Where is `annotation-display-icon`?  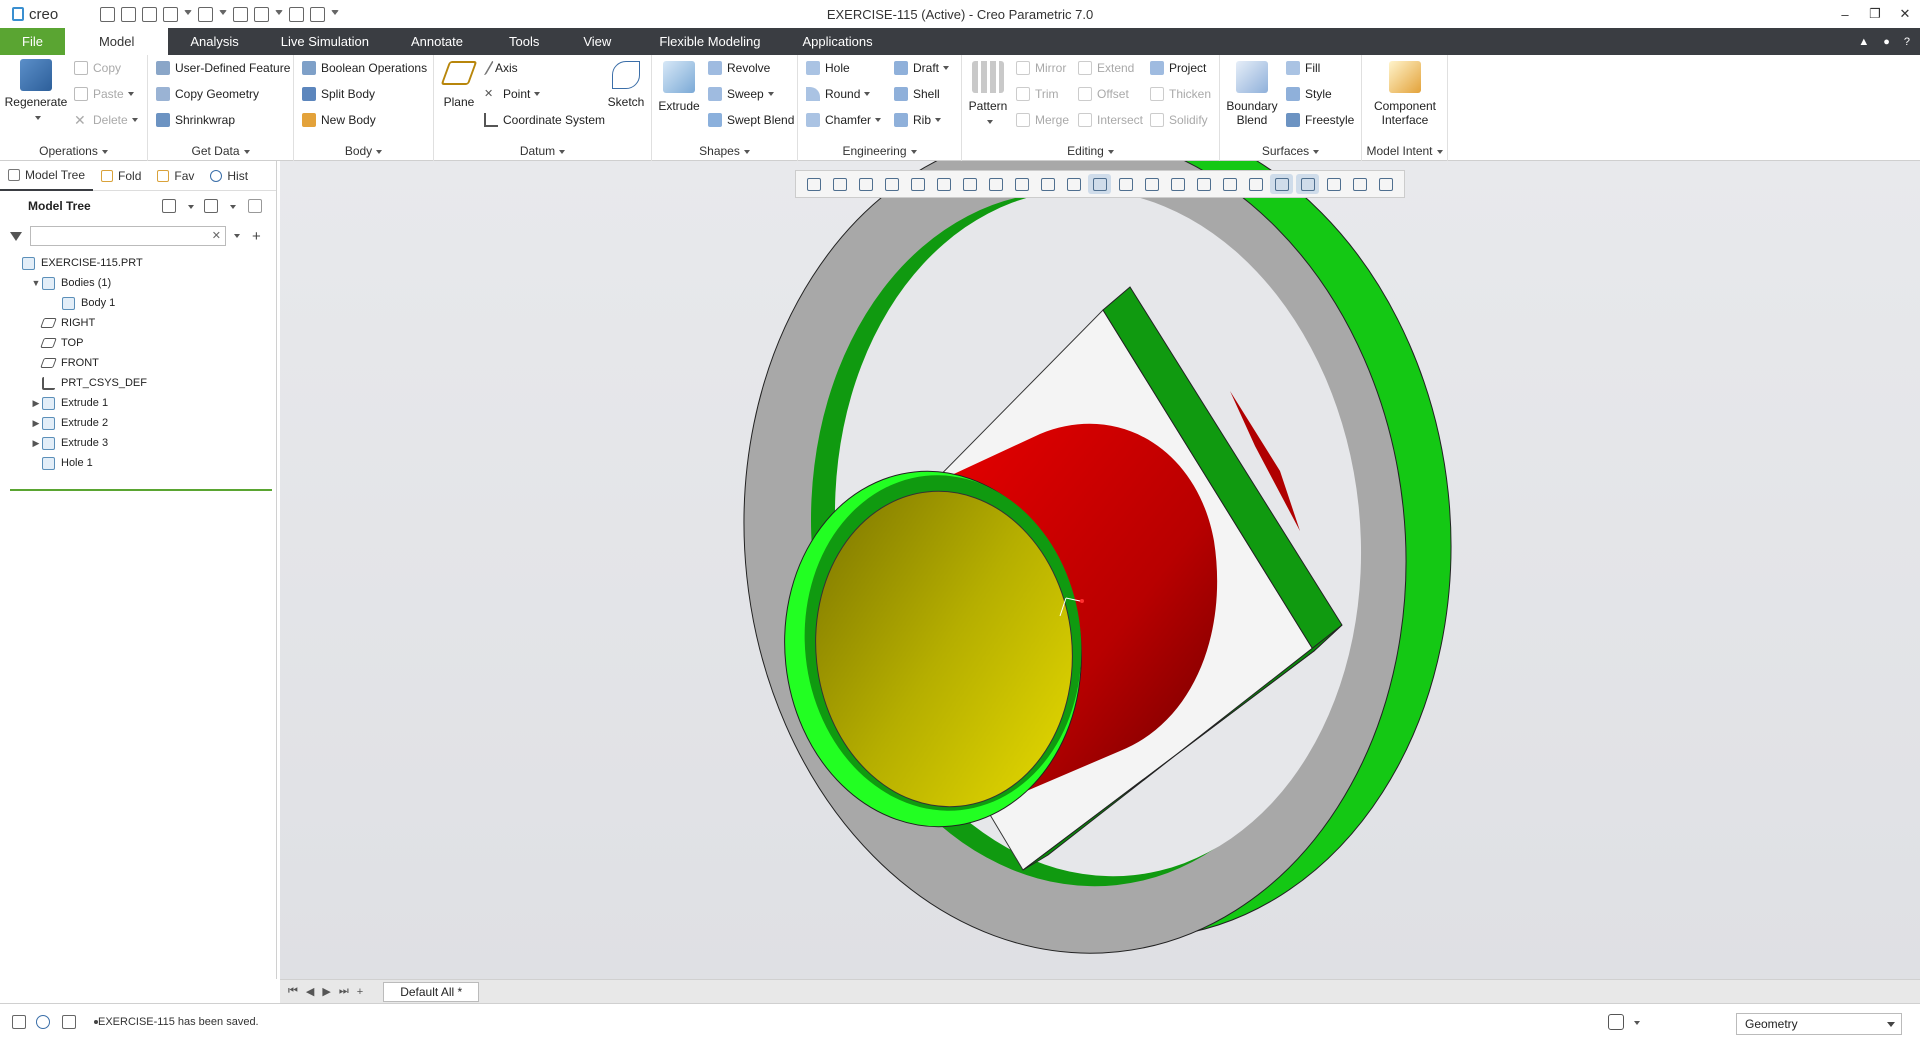 annotation-display-icon is located at coordinates (1229, 184).